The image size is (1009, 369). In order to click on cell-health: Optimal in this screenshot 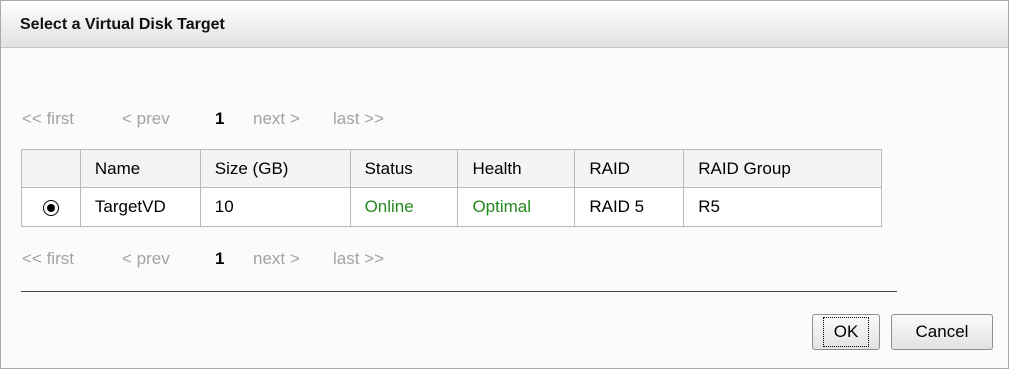, I will do `click(516, 207)`.